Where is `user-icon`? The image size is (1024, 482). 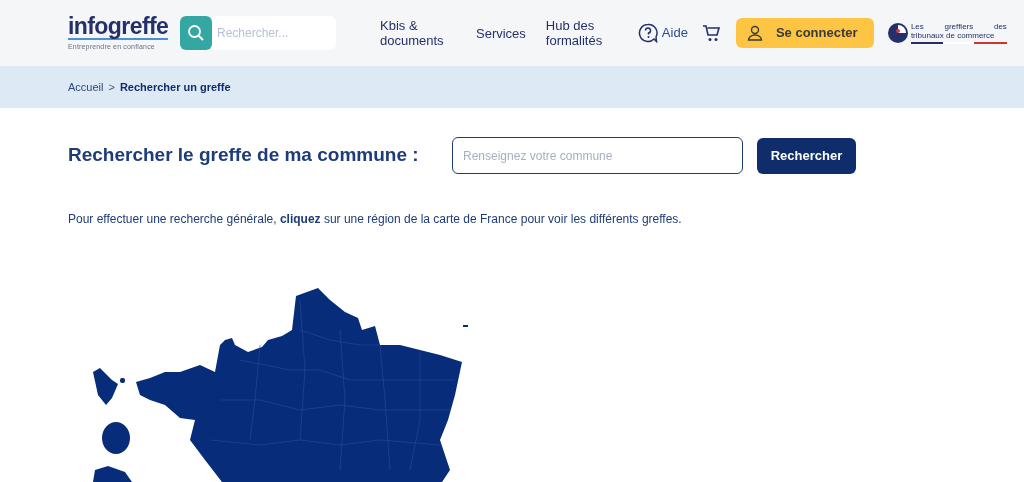 user-icon is located at coordinates (754, 33).